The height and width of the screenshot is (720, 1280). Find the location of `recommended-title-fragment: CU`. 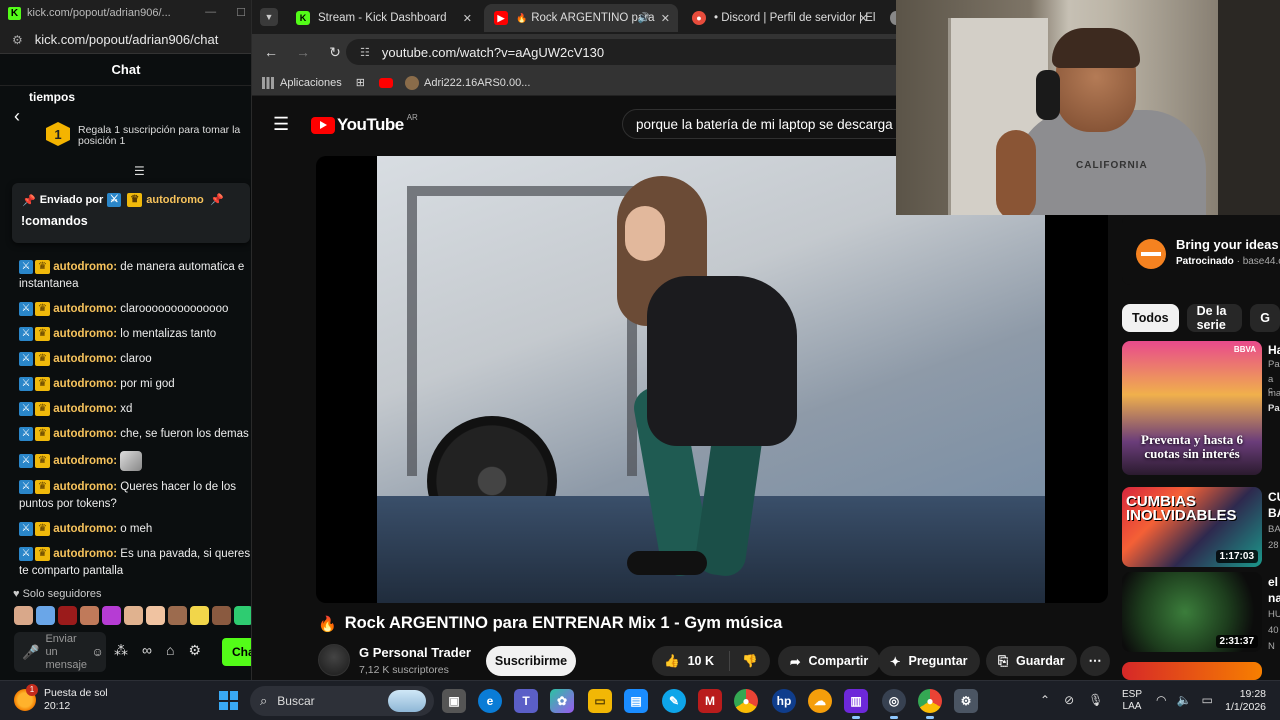

recommended-title-fragment: CU is located at coordinates (1274, 497).